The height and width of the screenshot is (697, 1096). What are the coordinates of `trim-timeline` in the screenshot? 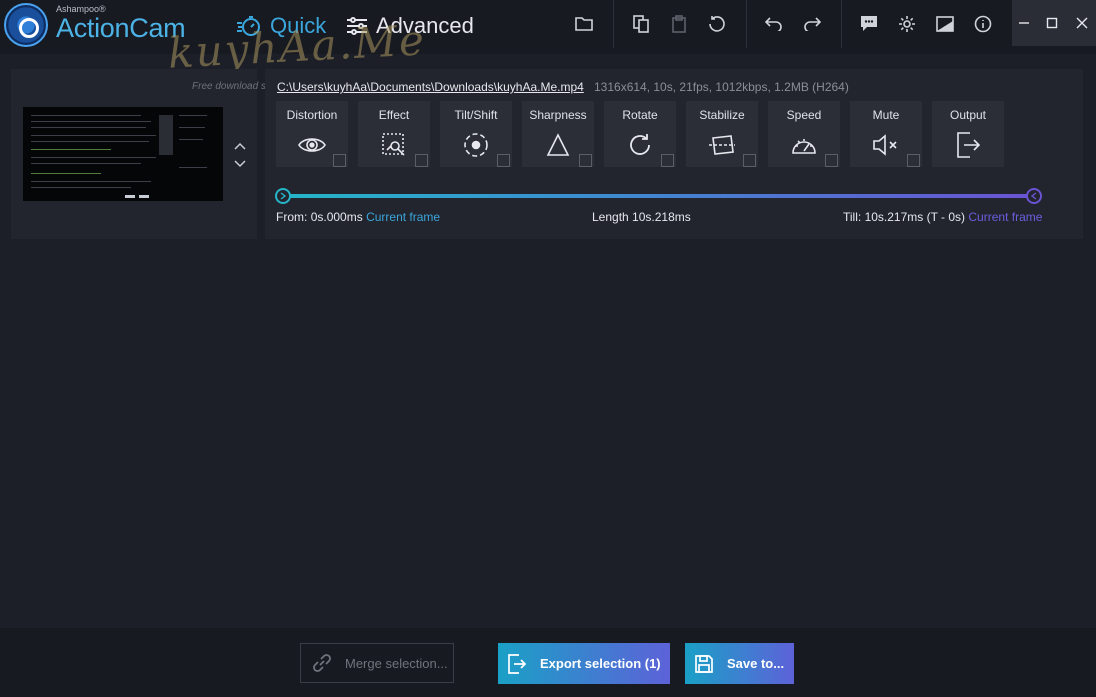 It's located at (658, 196).